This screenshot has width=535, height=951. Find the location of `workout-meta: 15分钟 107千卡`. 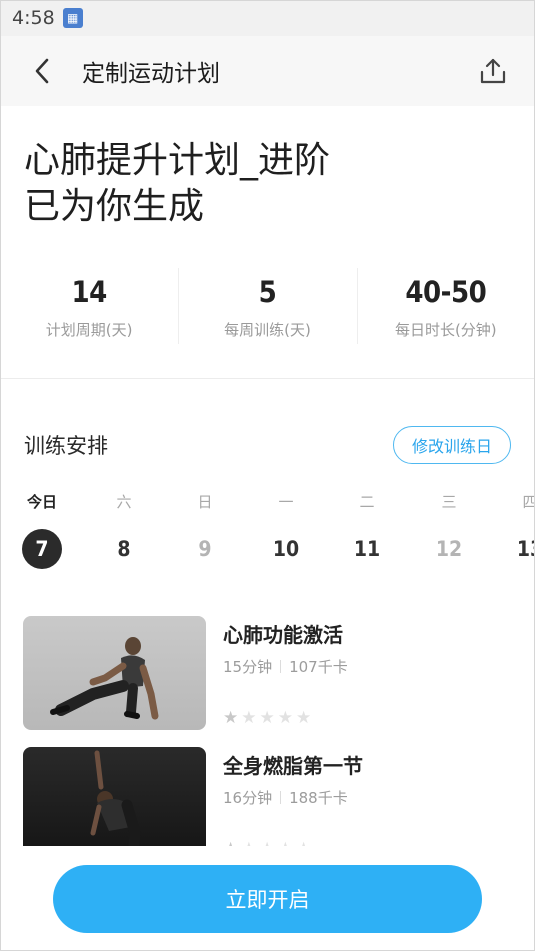

workout-meta: 15分钟 107千卡 is located at coordinates (285, 666).